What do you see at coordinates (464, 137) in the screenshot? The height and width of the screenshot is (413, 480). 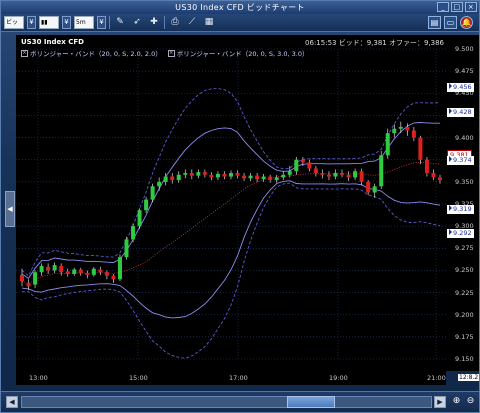 I see `y-tick-label: 9.400` at bounding box center [464, 137].